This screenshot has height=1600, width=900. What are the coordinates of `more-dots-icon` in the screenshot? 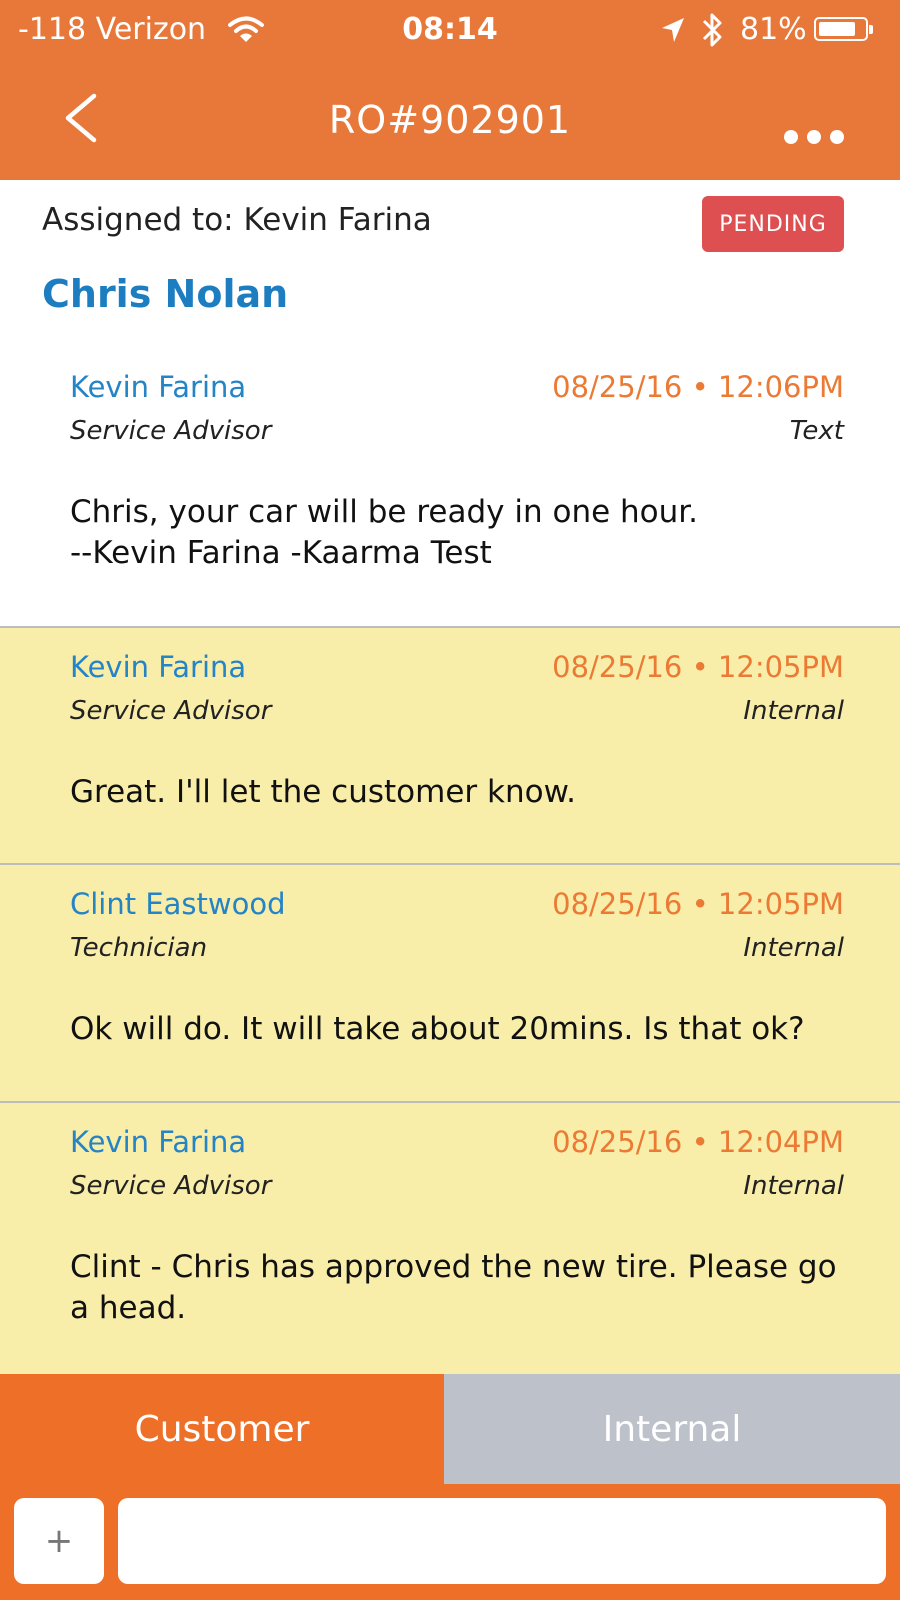 It's located at (814, 137).